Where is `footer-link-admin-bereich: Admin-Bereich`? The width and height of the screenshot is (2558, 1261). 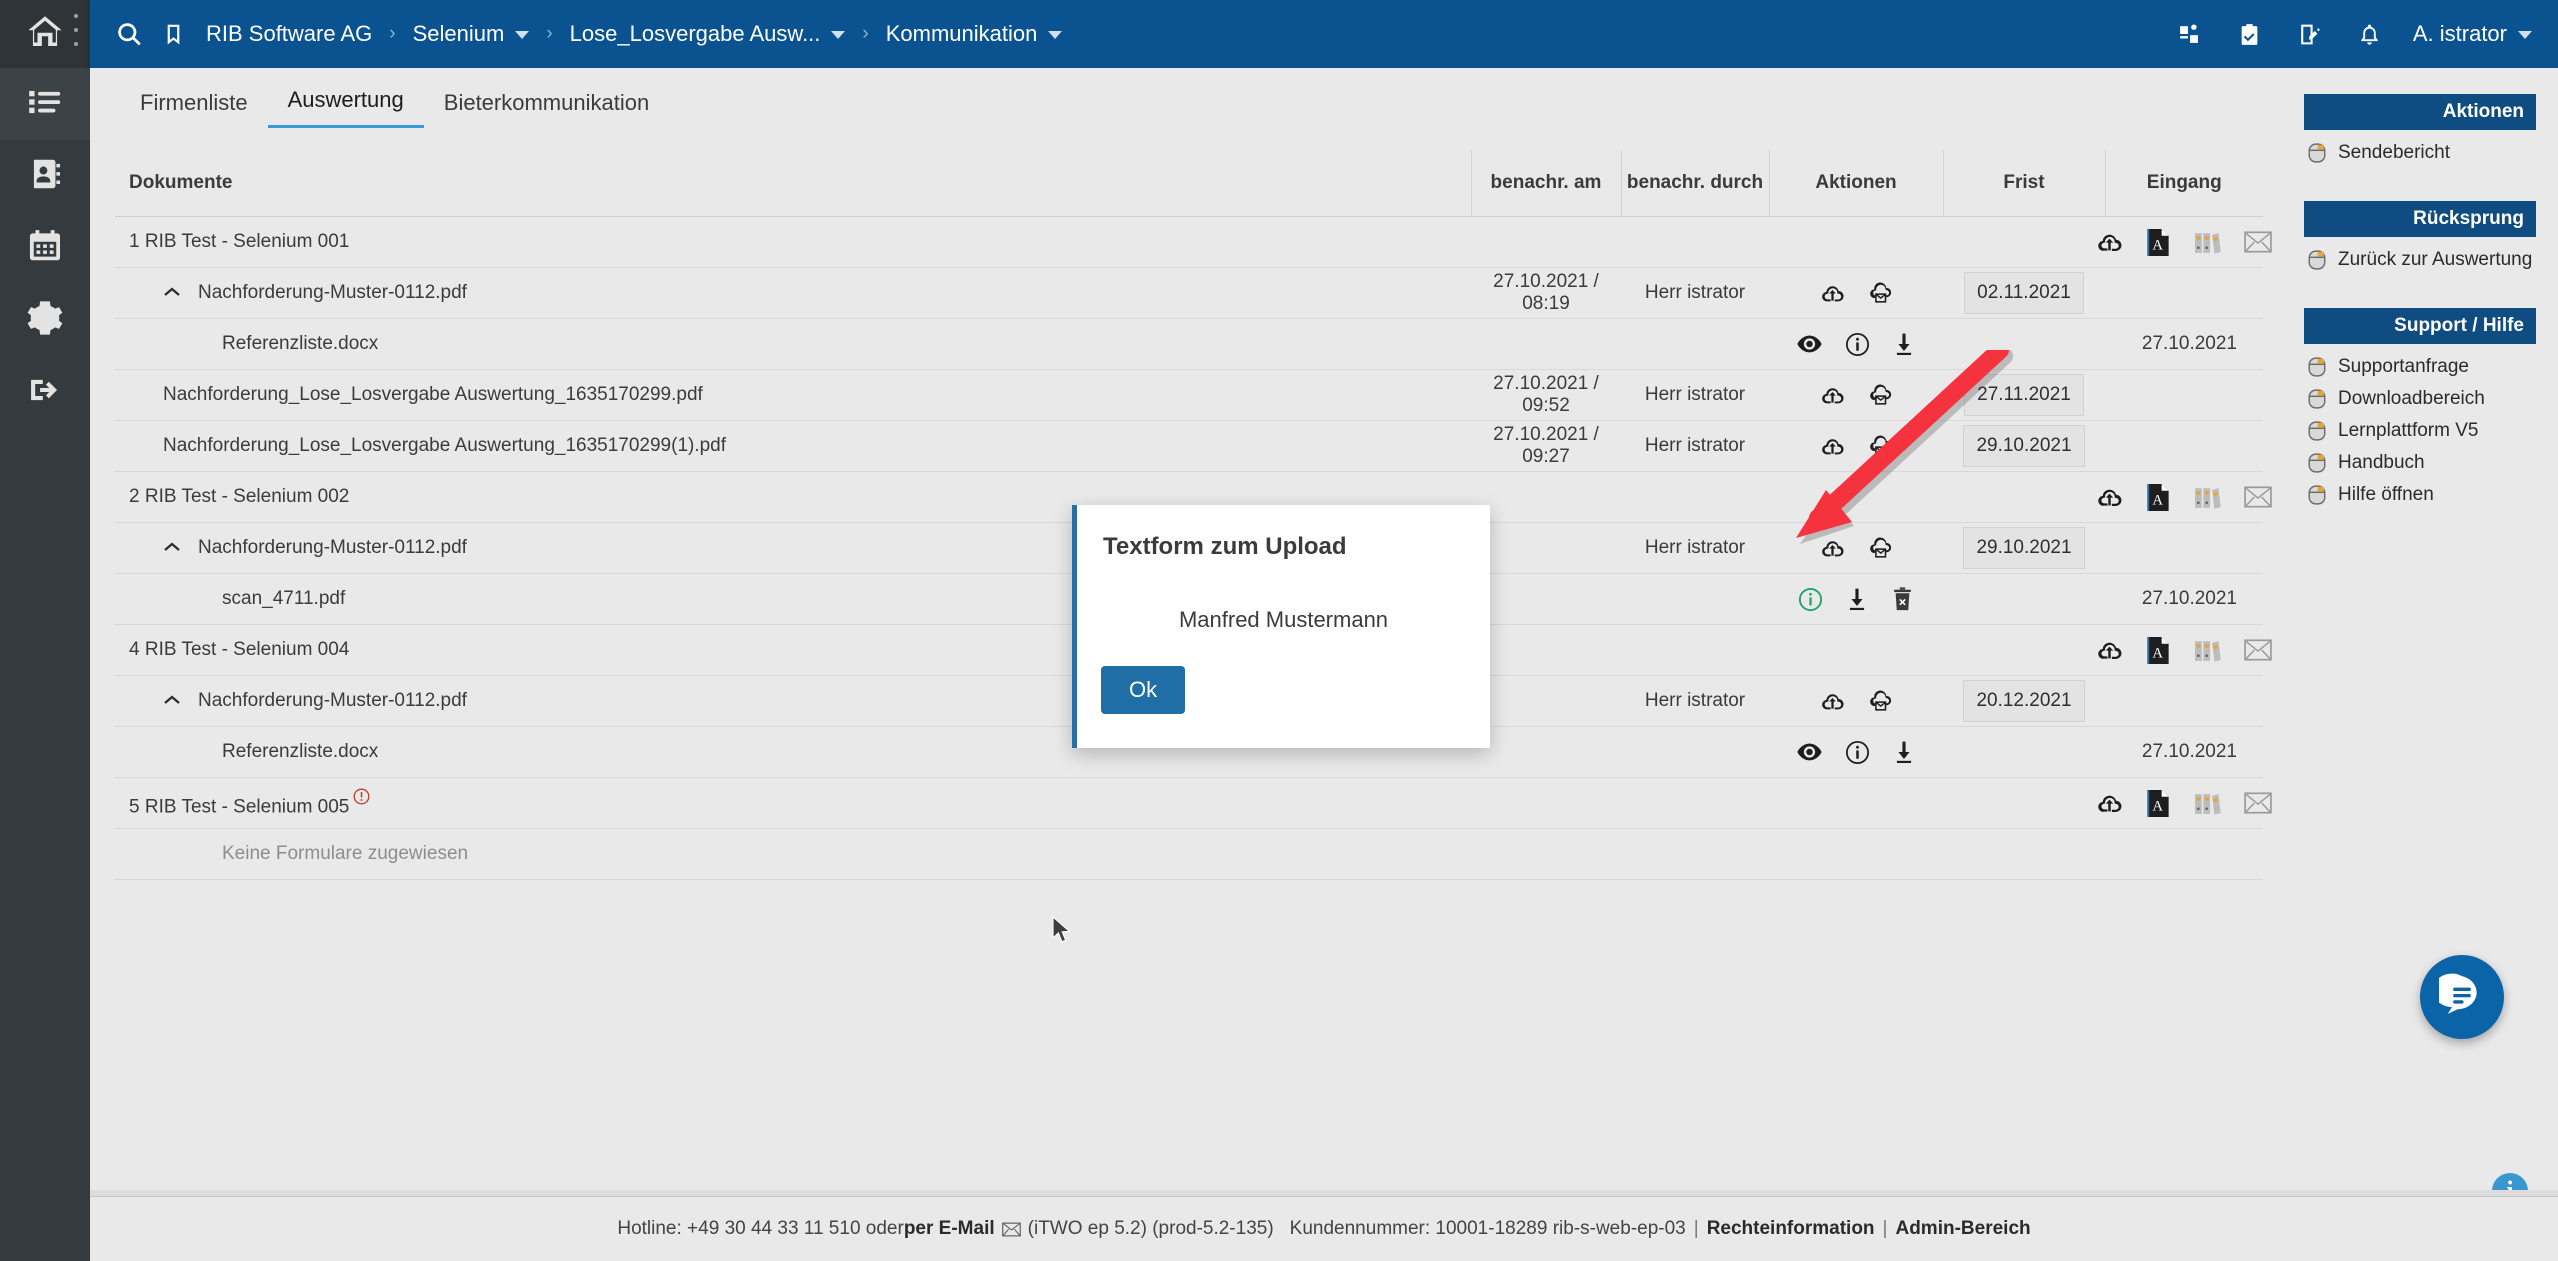
footer-link-admin-bereich: Admin-Bereich is located at coordinates (1962, 1229).